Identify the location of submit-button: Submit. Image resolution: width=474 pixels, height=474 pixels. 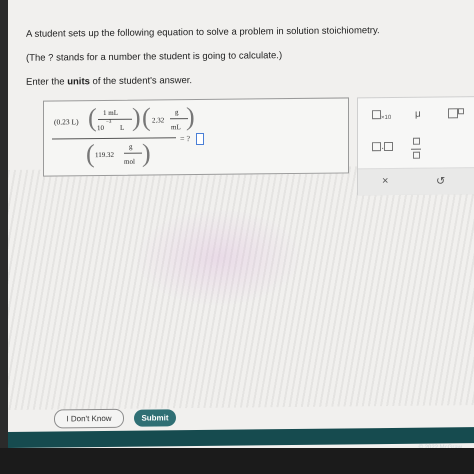
(155, 418).